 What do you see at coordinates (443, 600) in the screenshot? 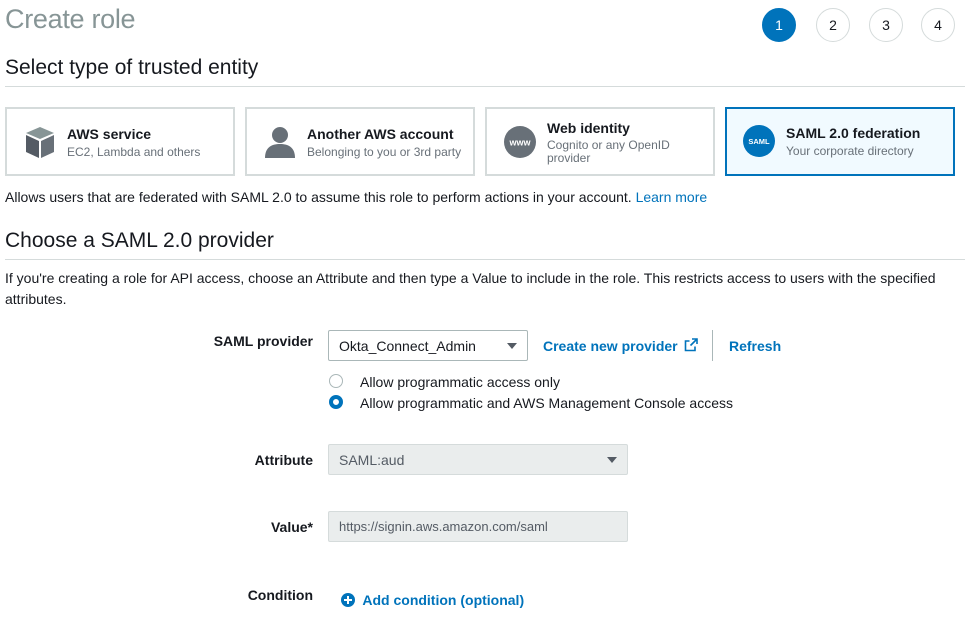
I see `add-condition-label: Add condition (optional)` at bounding box center [443, 600].